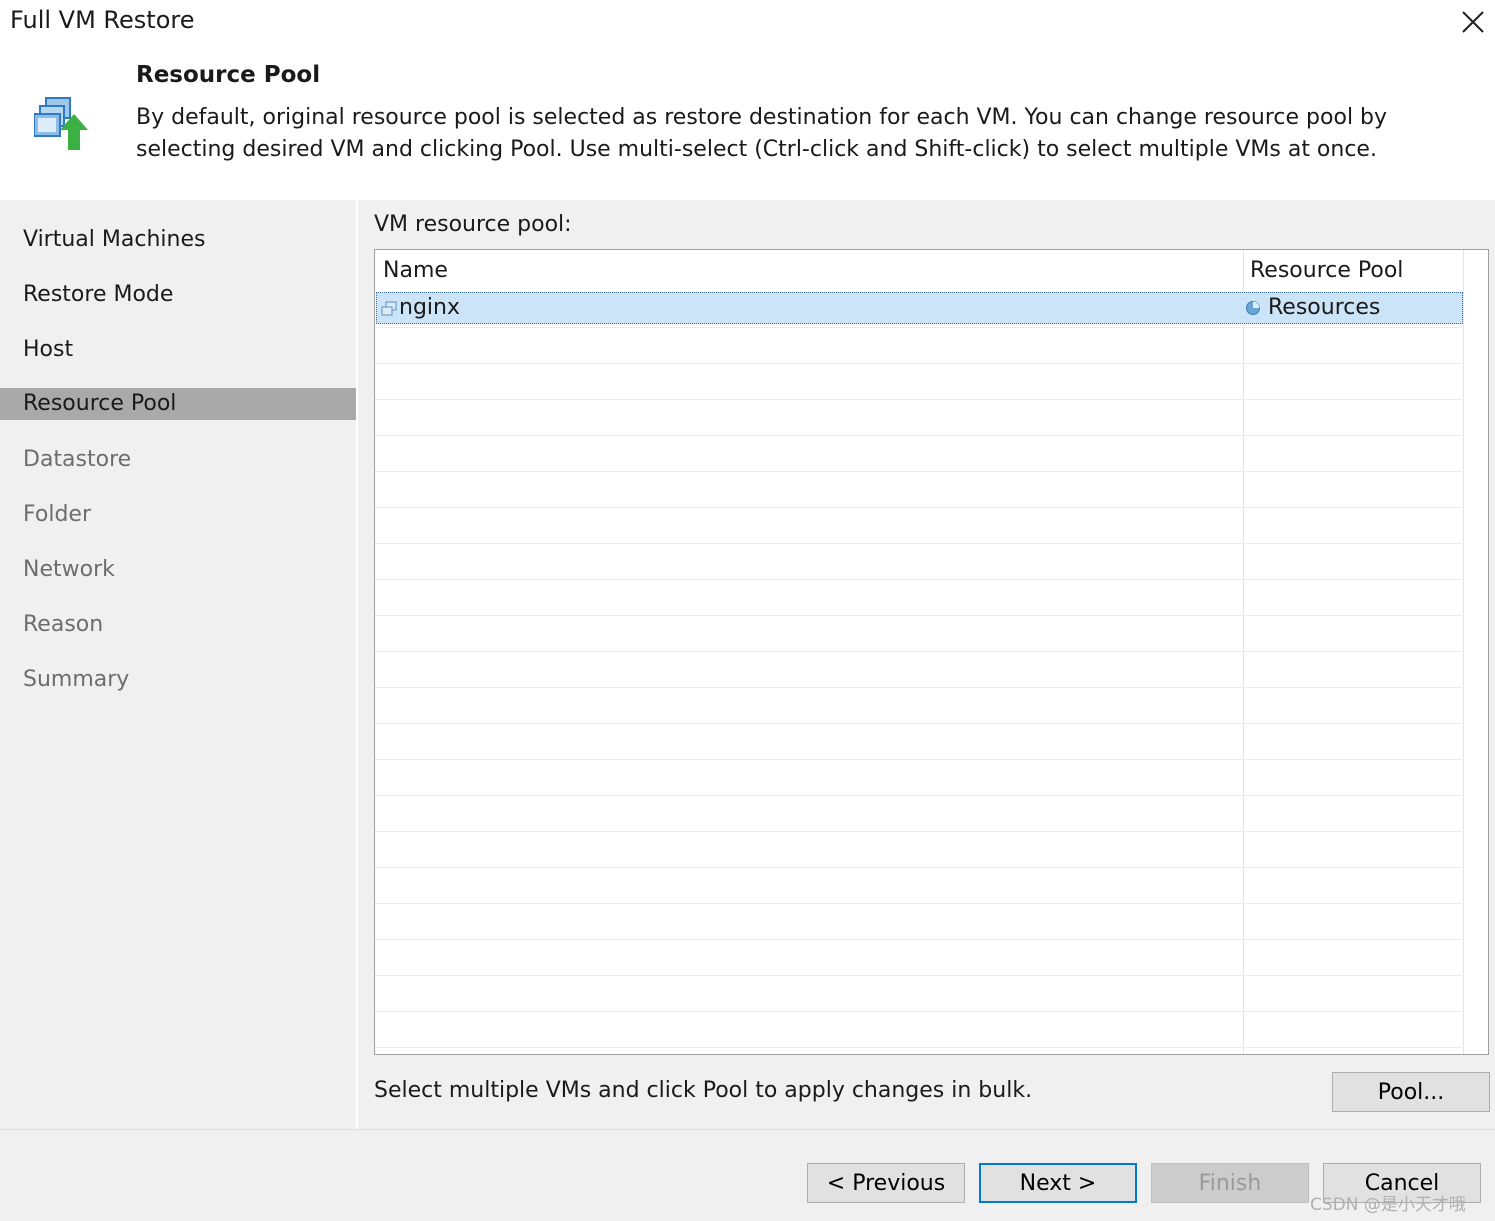 The image size is (1495, 1221). Describe the element at coordinates (1230, 1183) in the screenshot. I see `finish-button: Finish` at that location.